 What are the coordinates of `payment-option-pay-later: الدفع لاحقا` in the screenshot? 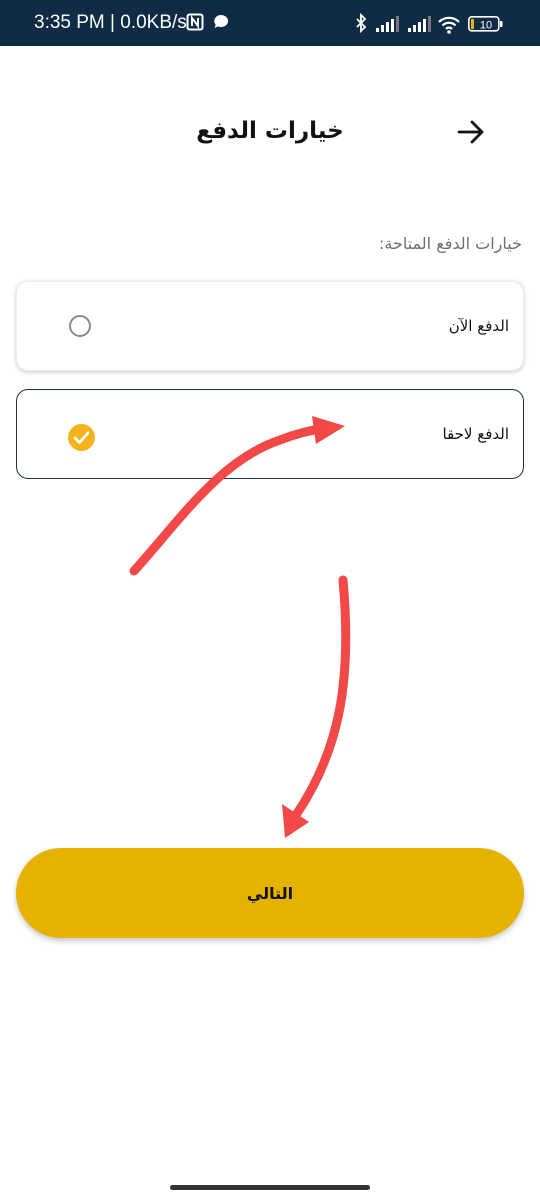 It's located at (270, 434).